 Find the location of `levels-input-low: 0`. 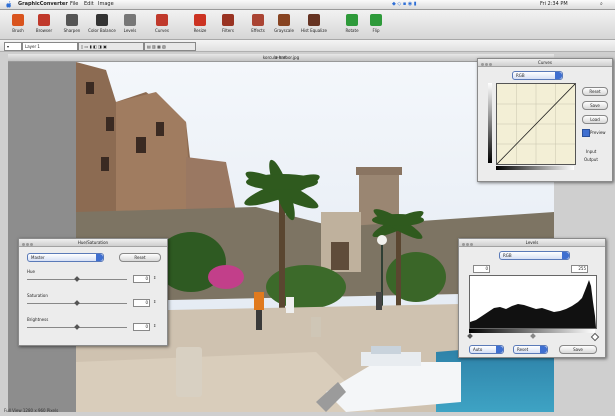

levels-input-low: 0 is located at coordinates (481, 269).